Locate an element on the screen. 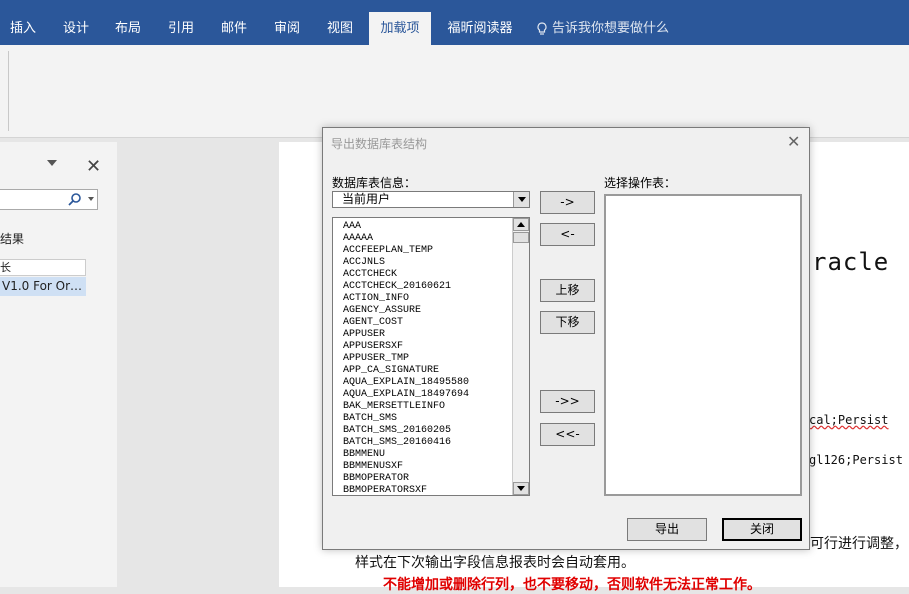 This screenshot has width=909, height=594. add-all-button: ->> is located at coordinates (567, 401).